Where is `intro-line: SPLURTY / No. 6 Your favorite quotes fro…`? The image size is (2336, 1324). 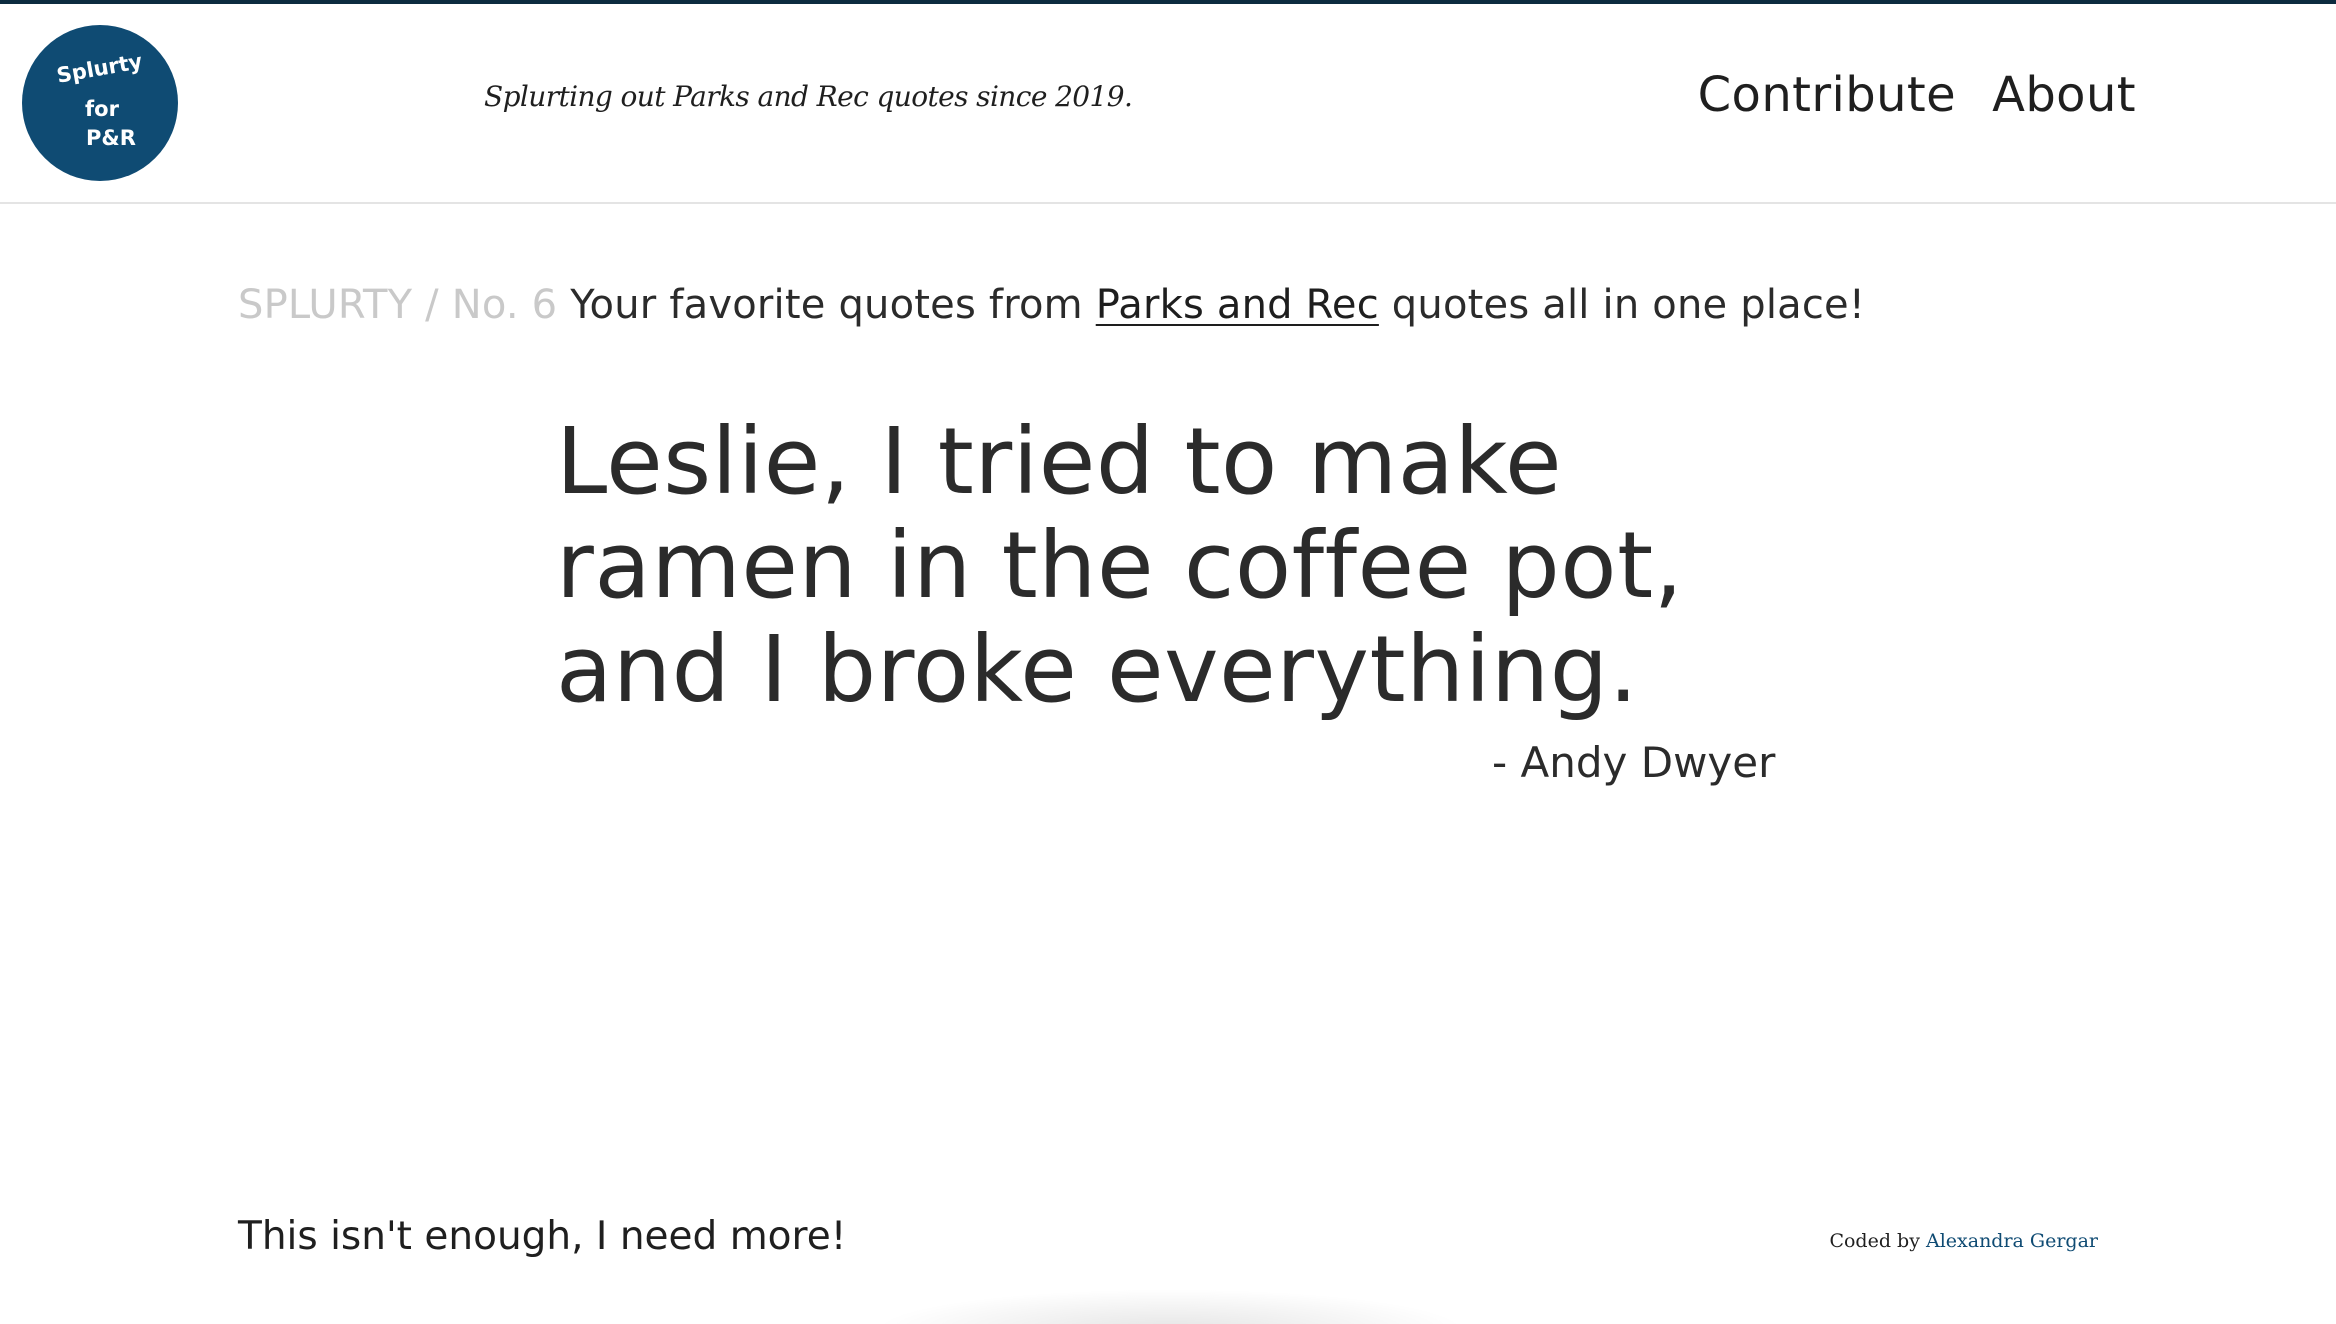 intro-line: SPLURTY / No. 6 Your favorite quotes fro… is located at coordinates (1051, 305).